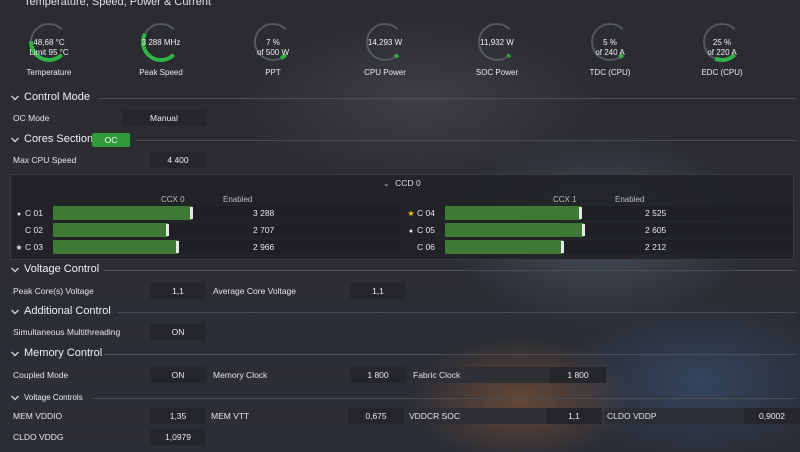 This screenshot has height=452, width=800. What do you see at coordinates (630, 199) in the screenshot?
I see `ccx1-enabled: Enabled` at bounding box center [630, 199].